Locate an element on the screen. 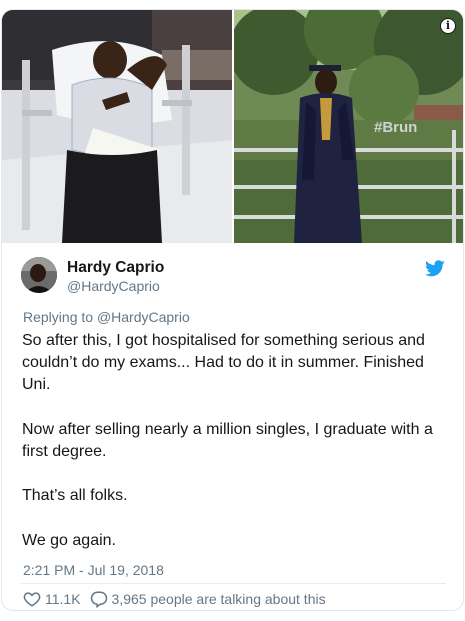 The width and height of the screenshot is (465, 621). author-handle: @HardyCaprio is located at coordinates (113, 286).